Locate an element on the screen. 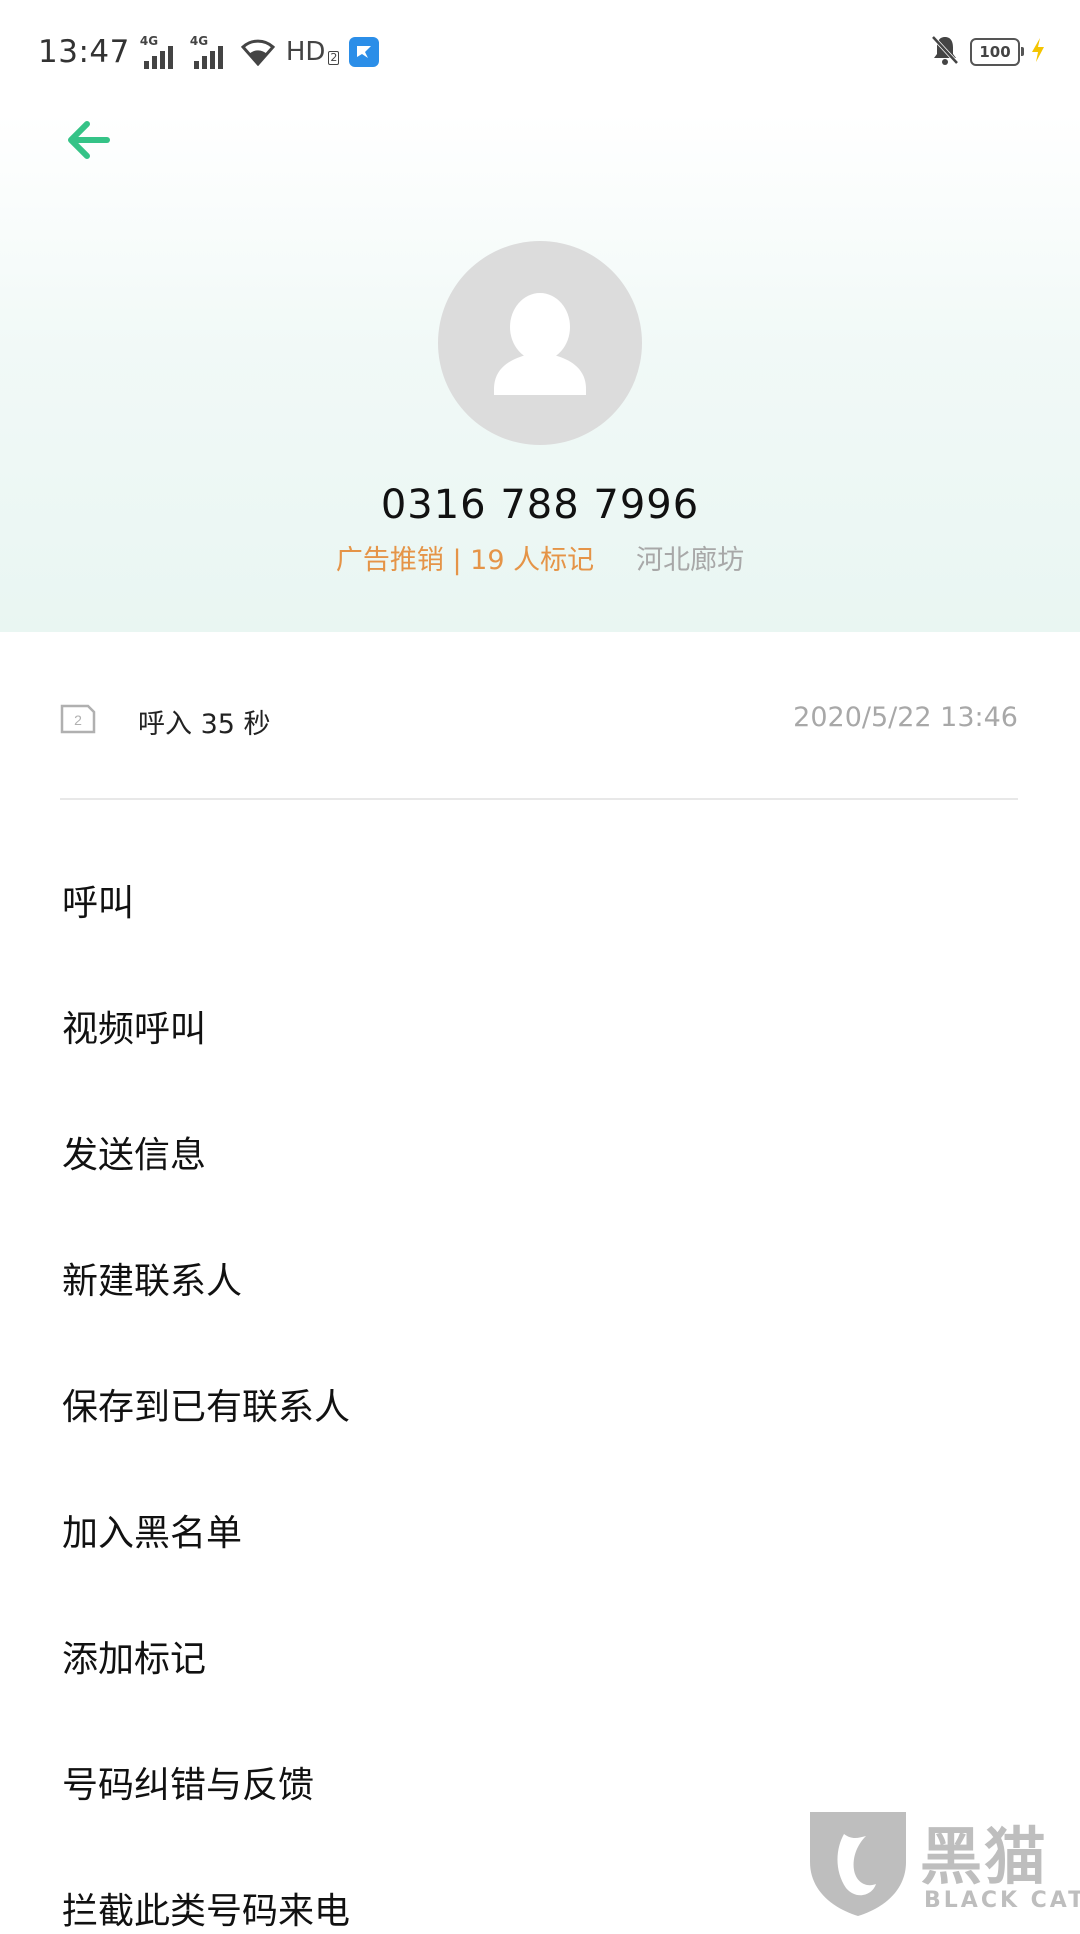 This screenshot has width=1080, height=1934. menu-item-new-contact: 新建联系人 is located at coordinates (152, 1278).